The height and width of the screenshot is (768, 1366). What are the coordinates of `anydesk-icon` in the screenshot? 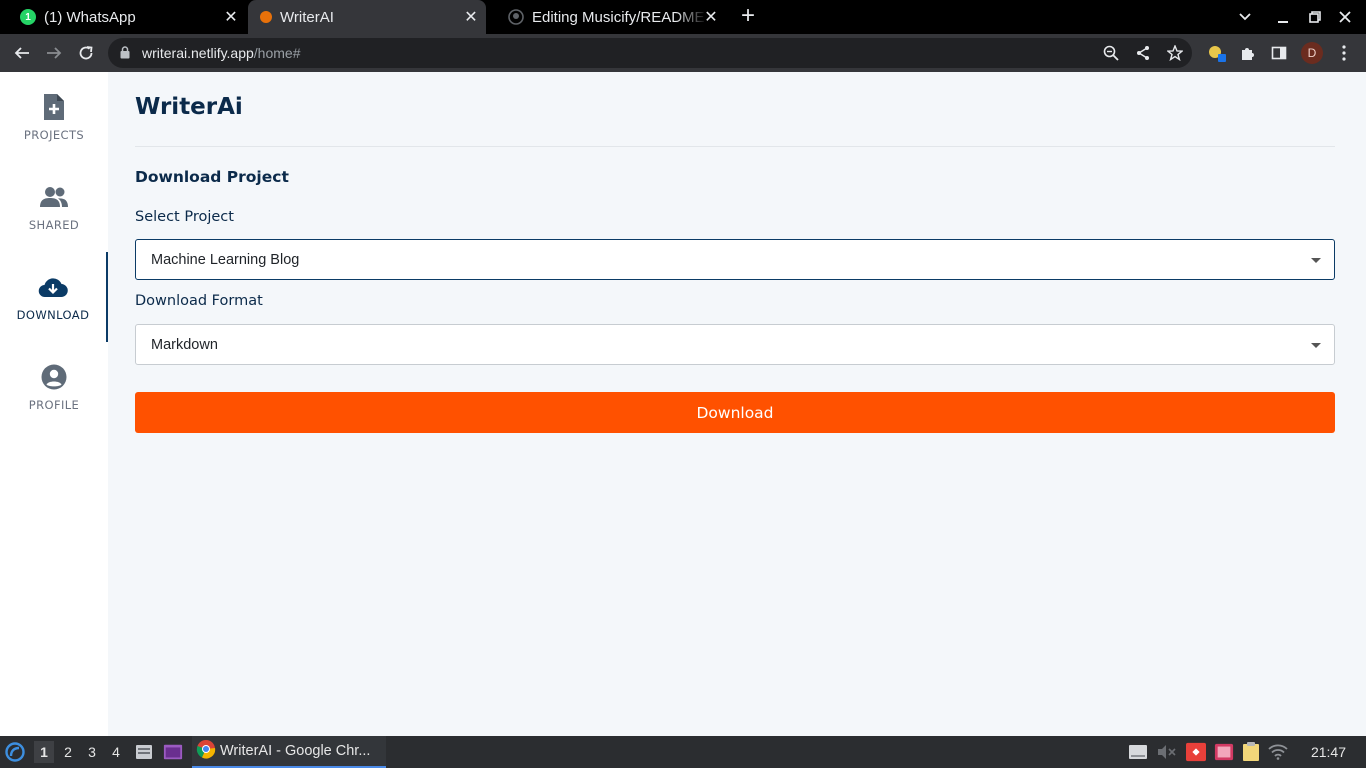 It's located at (1196, 752).